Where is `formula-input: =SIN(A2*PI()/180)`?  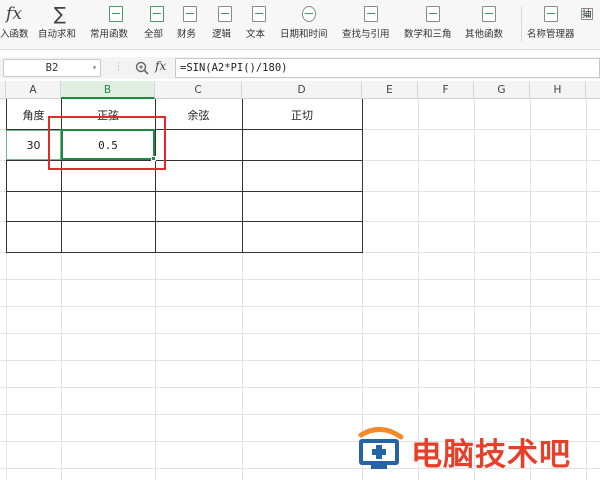
formula-input: =SIN(A2*PI()/180) is located at coordinates (387, 68).